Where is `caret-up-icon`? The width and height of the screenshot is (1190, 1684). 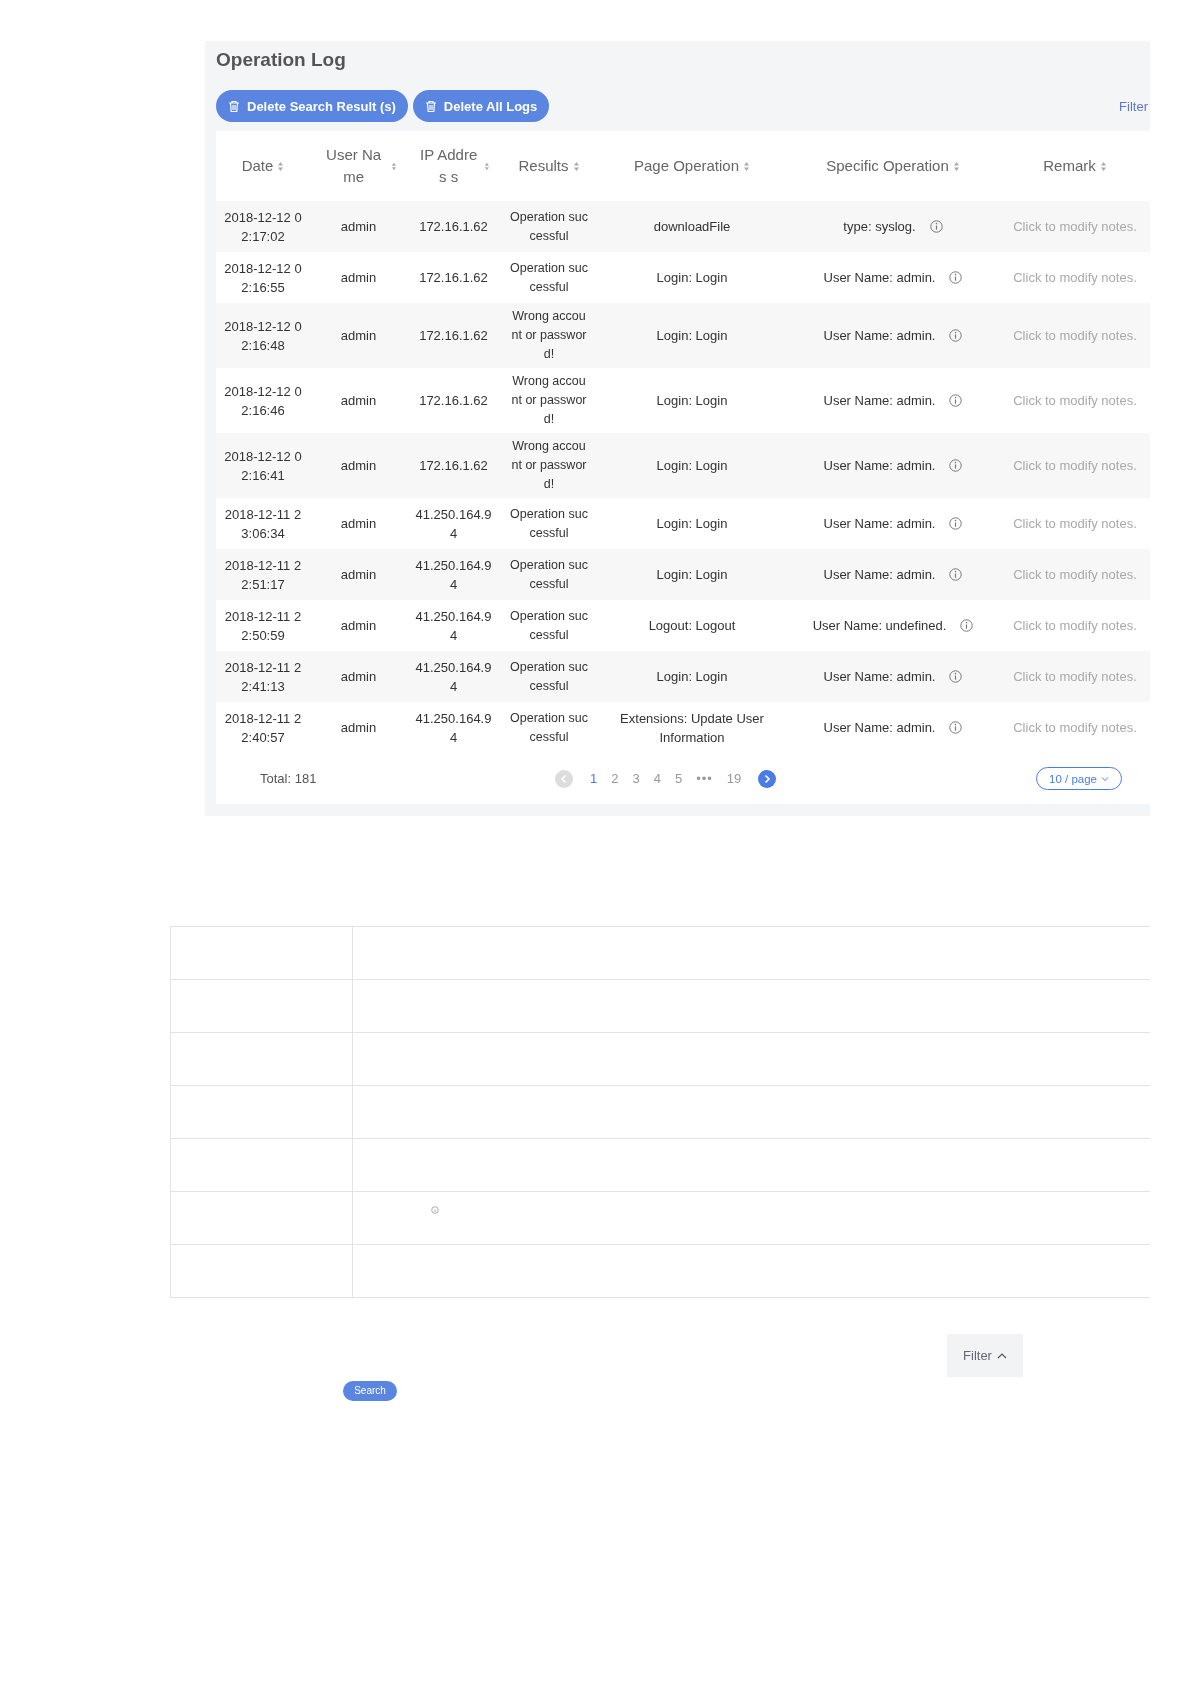
caret-up-icon is located at coordinates (1001, 1355).